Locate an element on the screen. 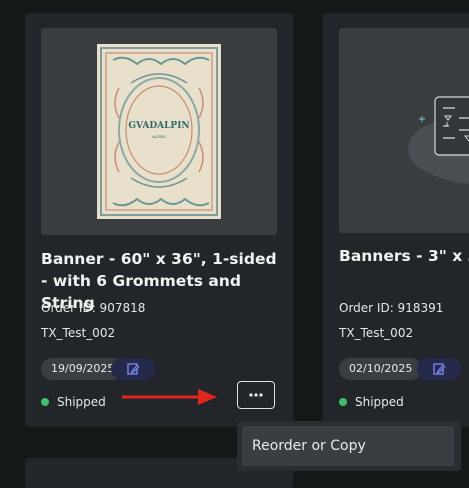 The width and height of the screenshot is (469, 488). annotation-arrow-icon is located at coordinates (169, 397).